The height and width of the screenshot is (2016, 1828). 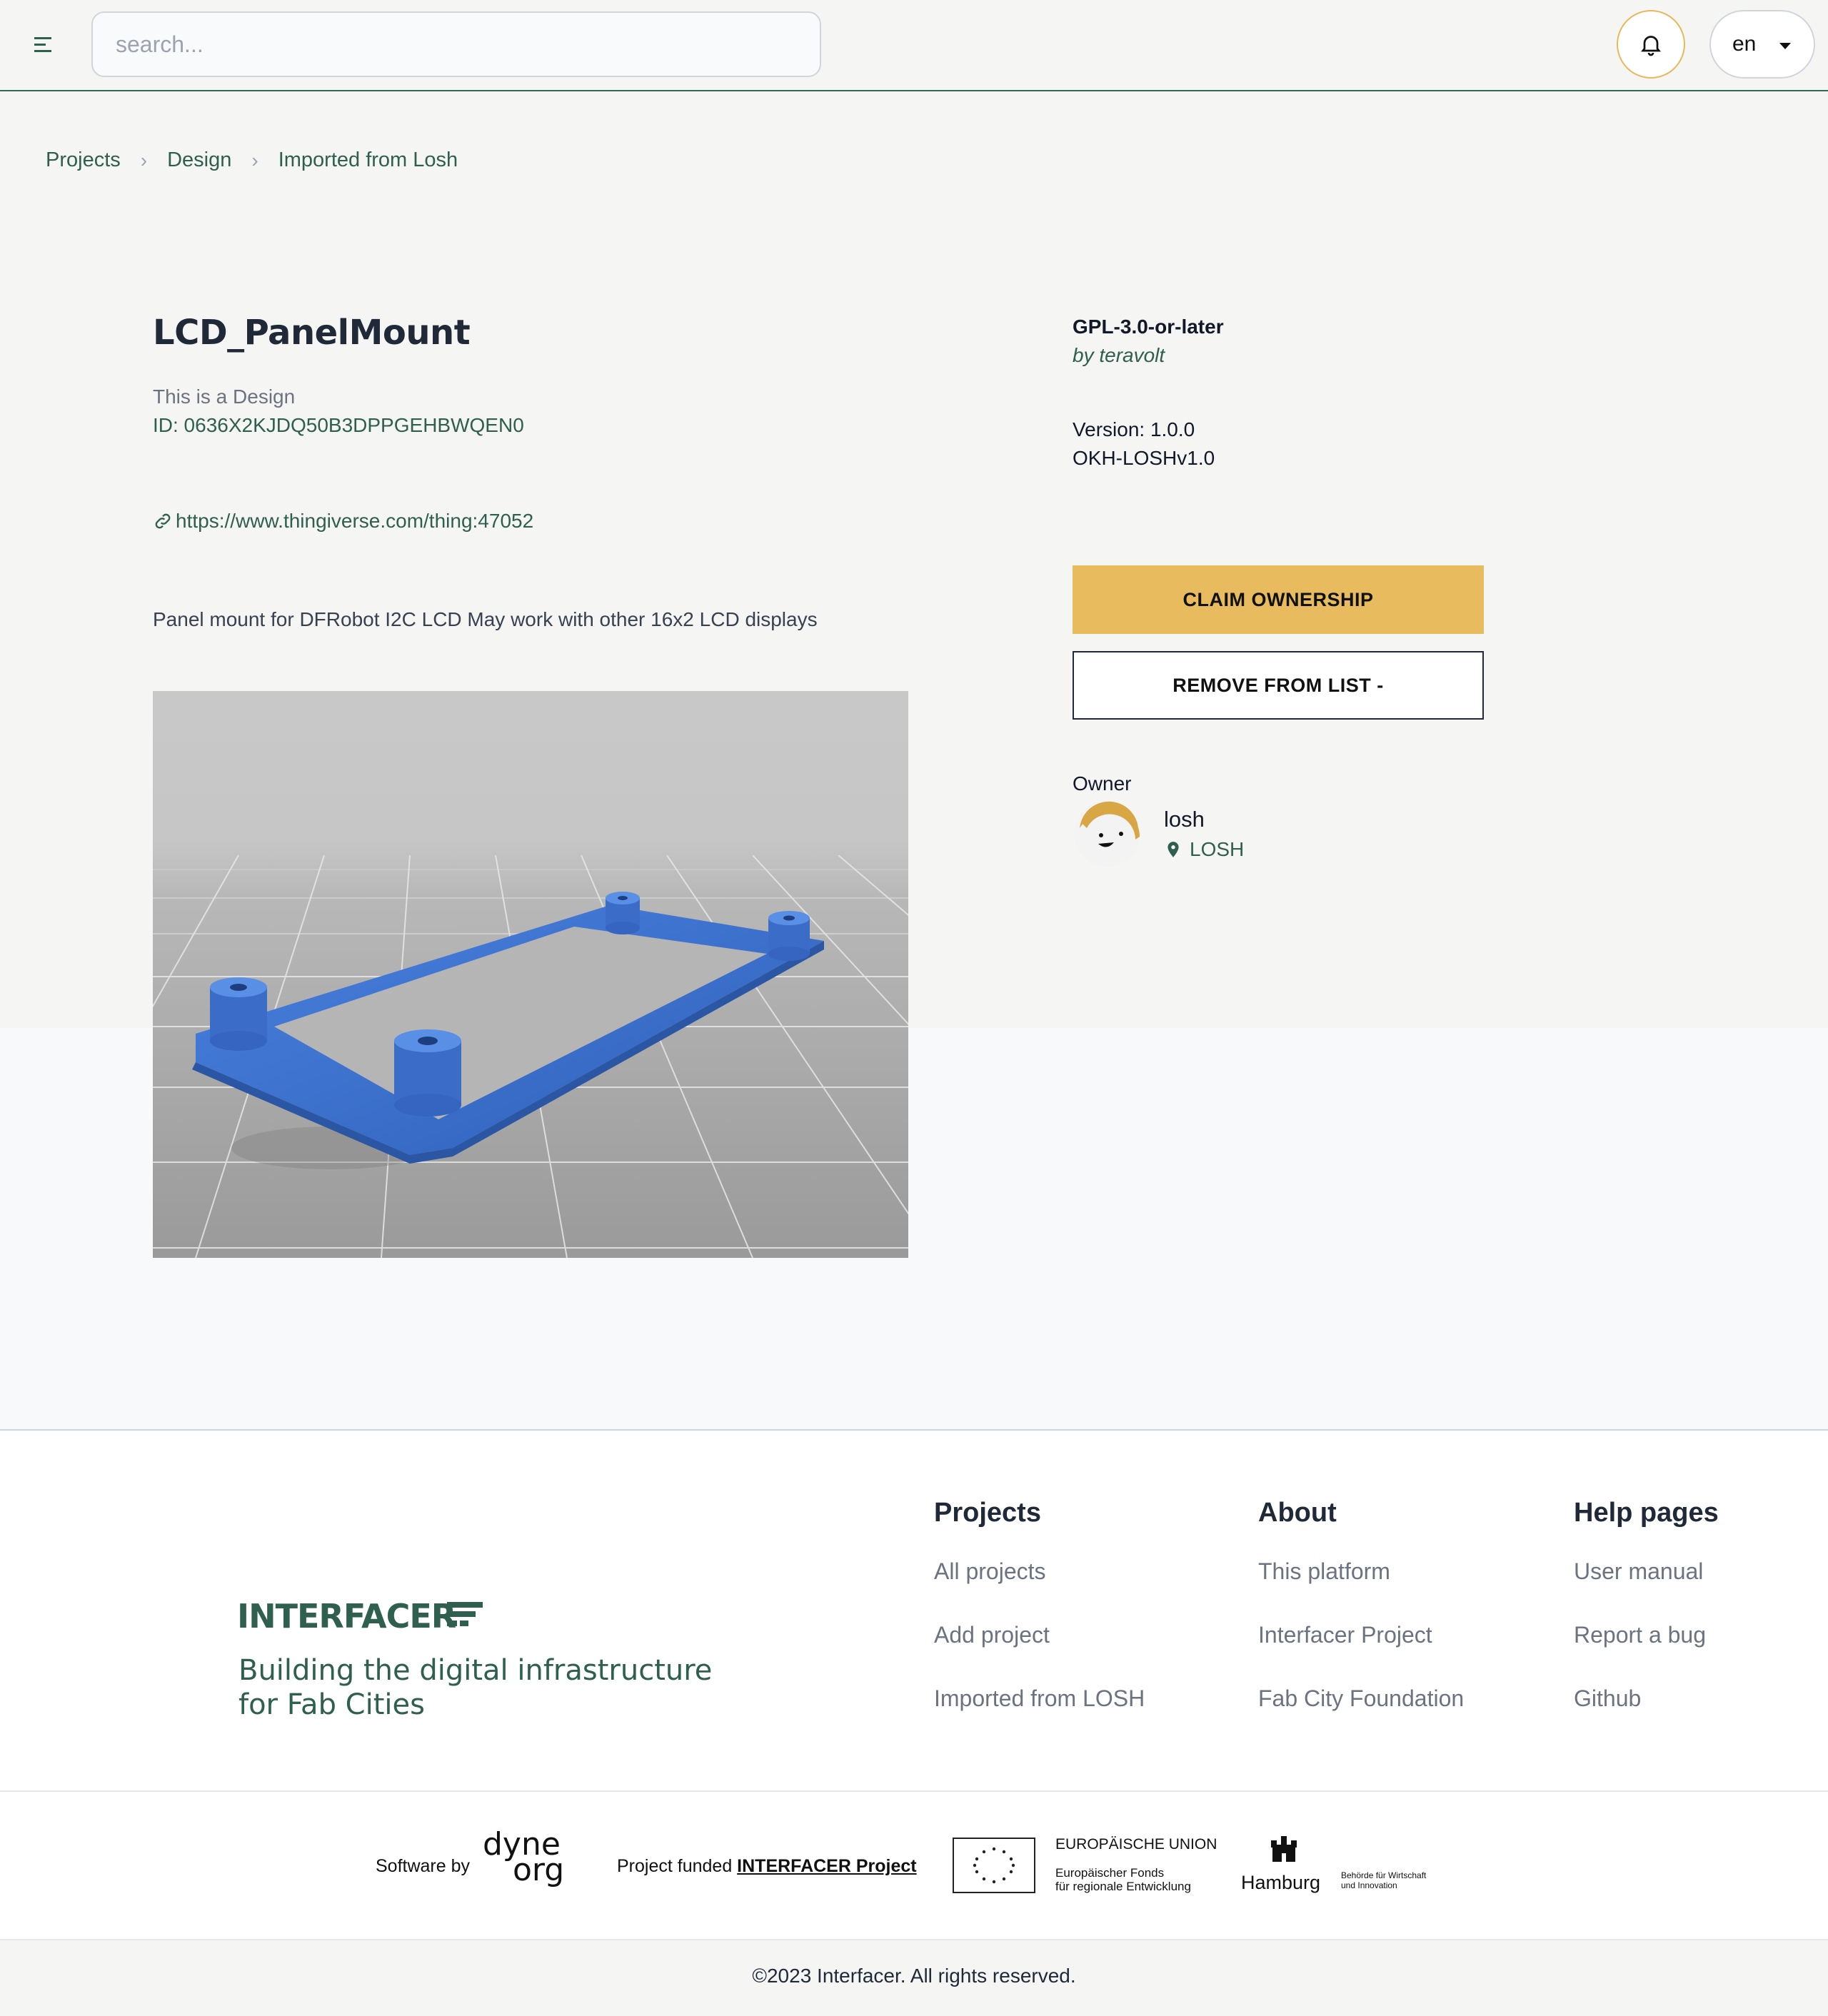 I want to click on chevron-down-icon, so click(x=1785, y=46).